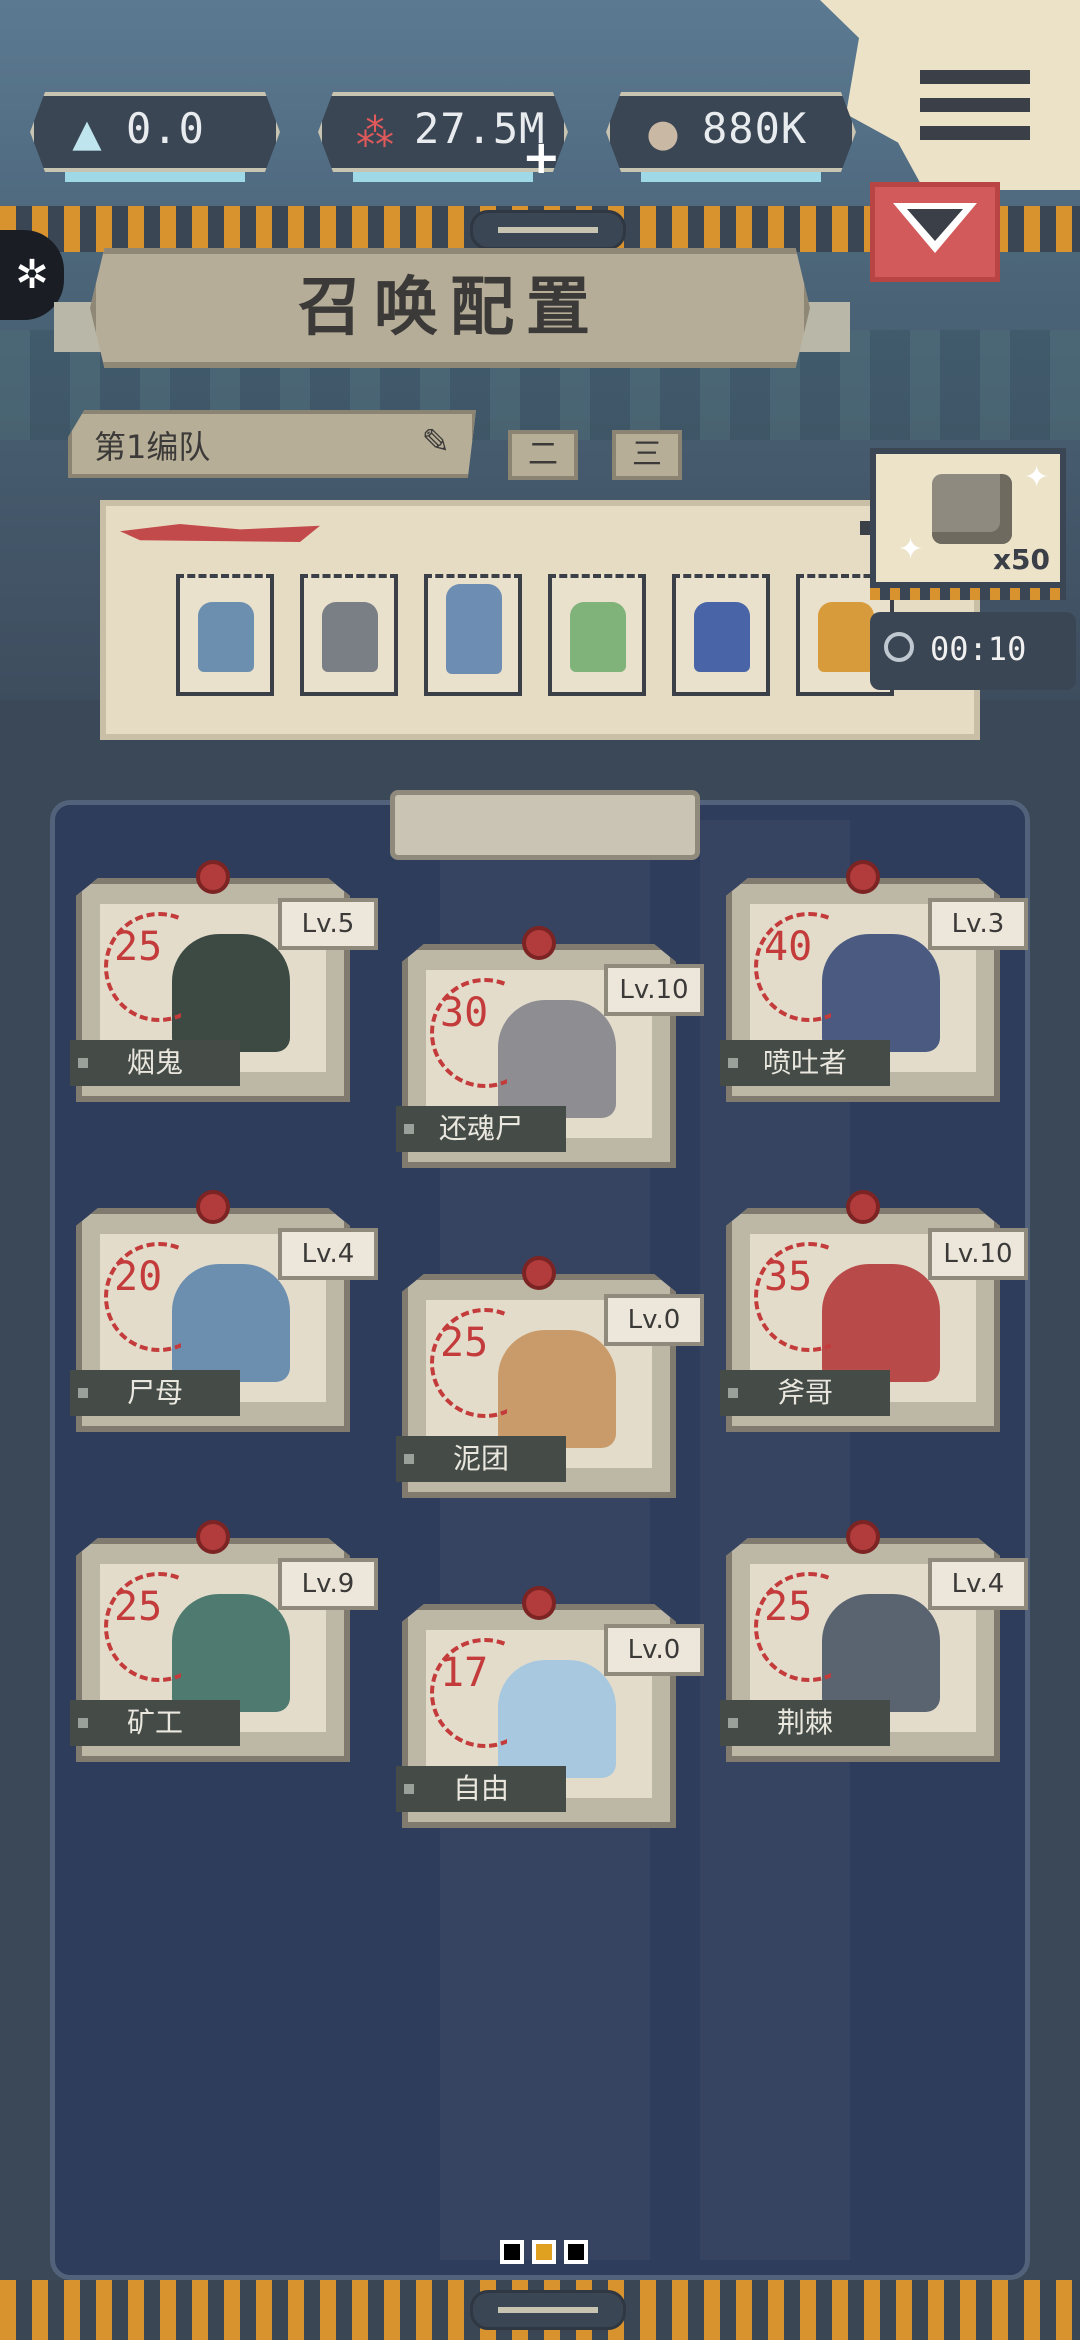 The image size is (1080, 2340). Describe the element at coordinates (541, 157) in the screenshot. I see `add-blood-button: +` at that location.